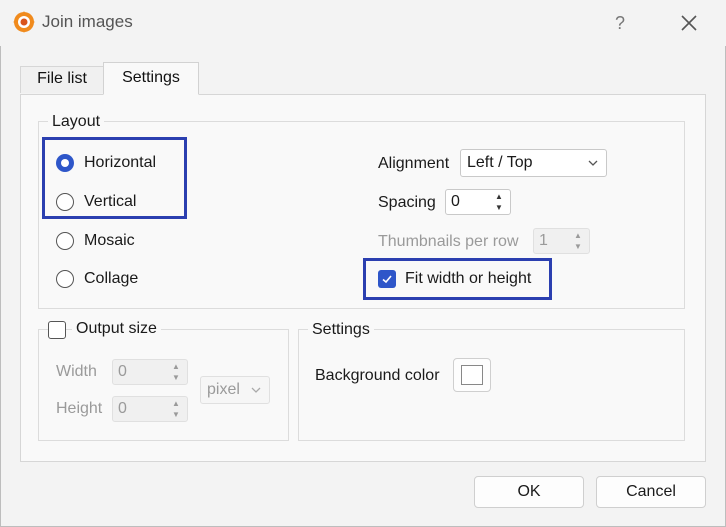 The height and width of the screenshot is (527, 726). I want to click on background-color-button, so click(472, 375).